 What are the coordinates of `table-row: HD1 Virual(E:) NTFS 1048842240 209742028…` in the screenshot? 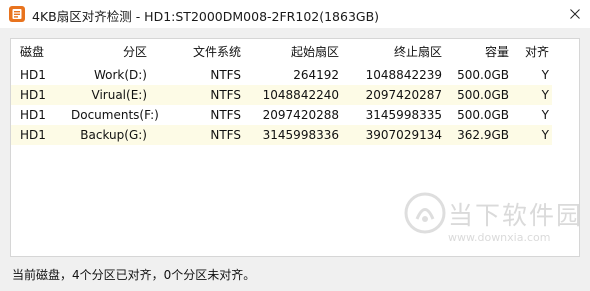 It's located at (281, 95).